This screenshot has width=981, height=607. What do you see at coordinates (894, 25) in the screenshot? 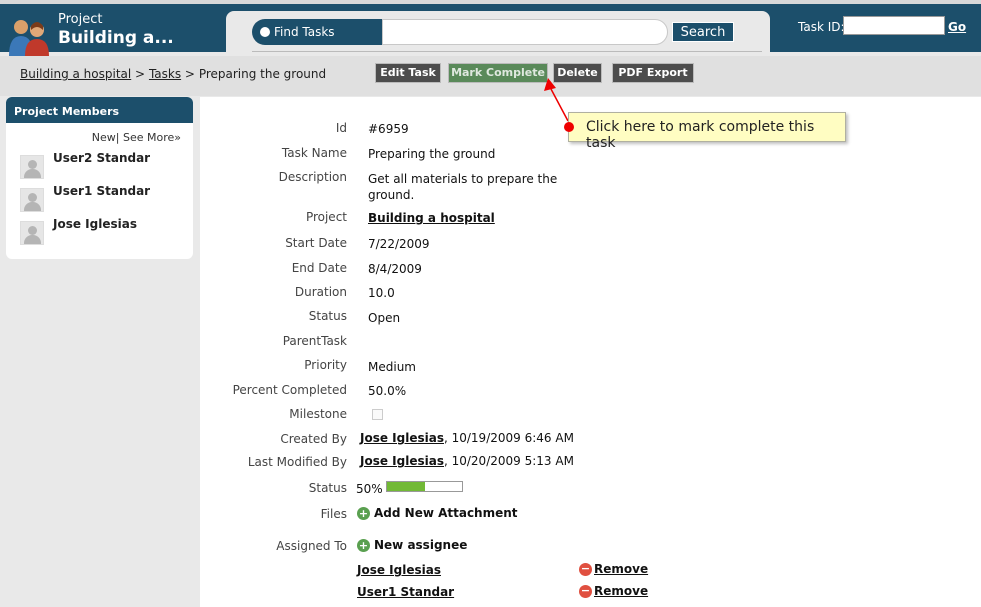
I see `task-id-input` at bounding box center [894, 25].